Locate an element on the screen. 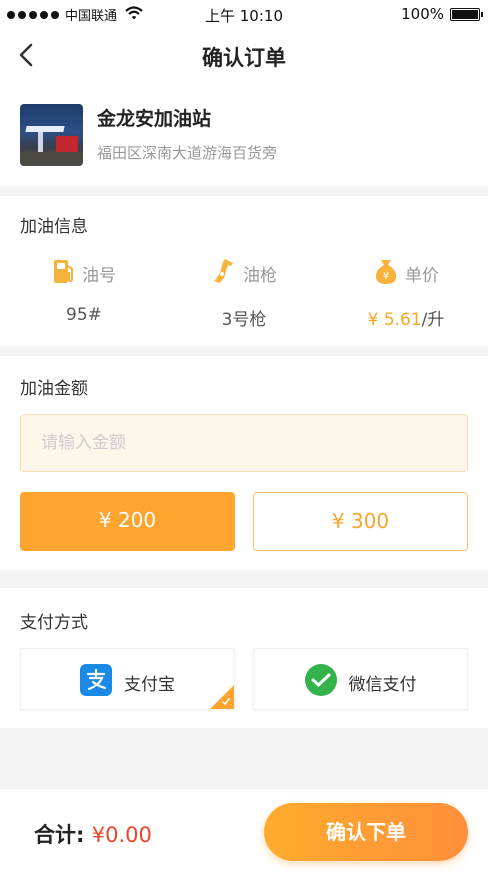 The width and height of the screenshot is (488, 874). wechat-pay-icon is located at coordinates (320, 682).